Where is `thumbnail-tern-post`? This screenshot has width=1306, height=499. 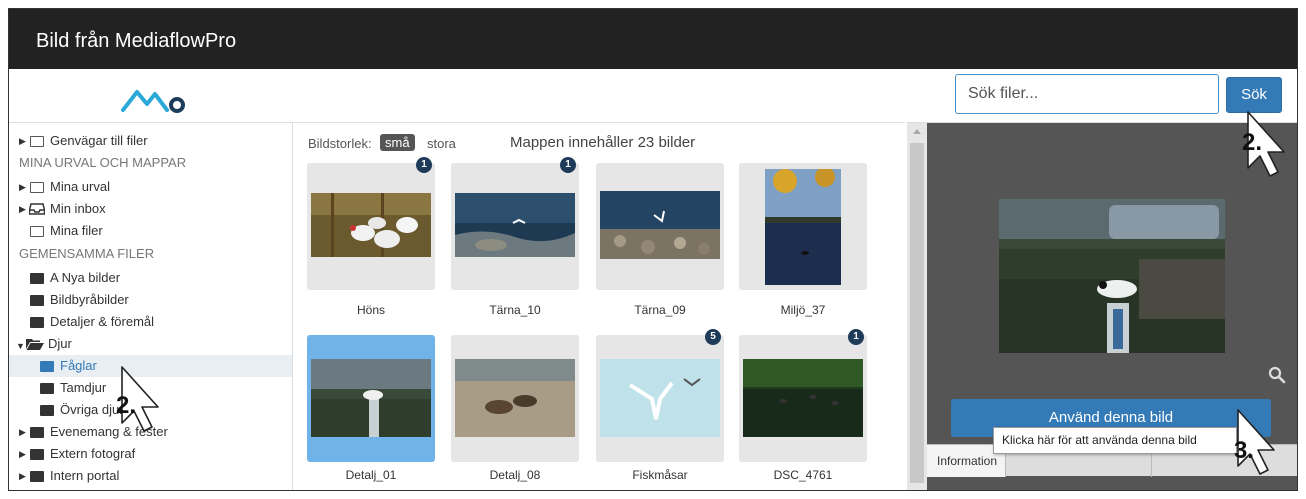
thumbnail-tern-post is located at coordinates (371, 398).